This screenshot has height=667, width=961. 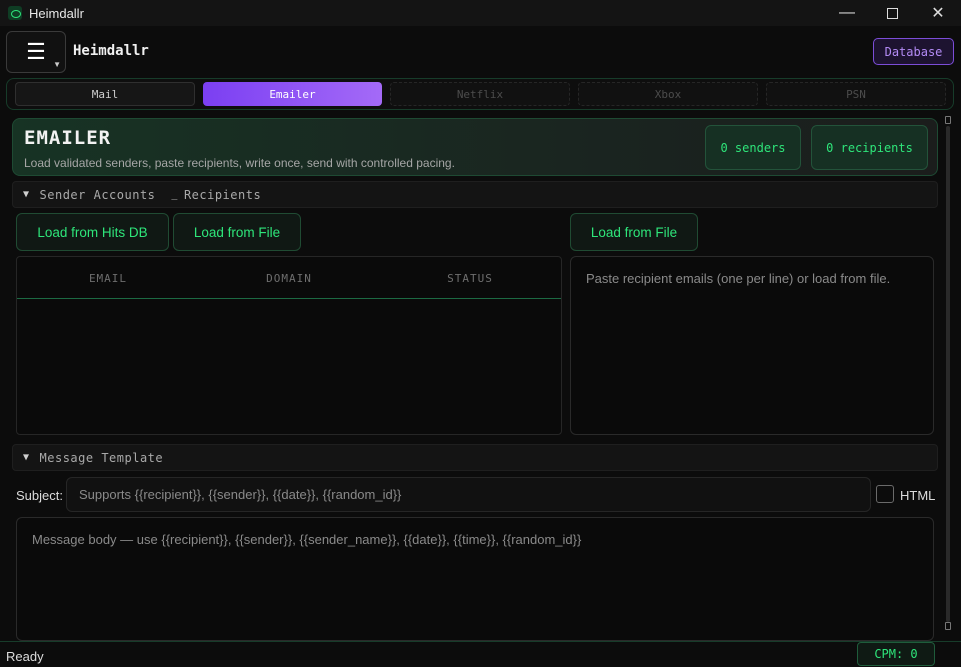 I want to click on hamburger-icon: ☰, so click(x=36, y=51).